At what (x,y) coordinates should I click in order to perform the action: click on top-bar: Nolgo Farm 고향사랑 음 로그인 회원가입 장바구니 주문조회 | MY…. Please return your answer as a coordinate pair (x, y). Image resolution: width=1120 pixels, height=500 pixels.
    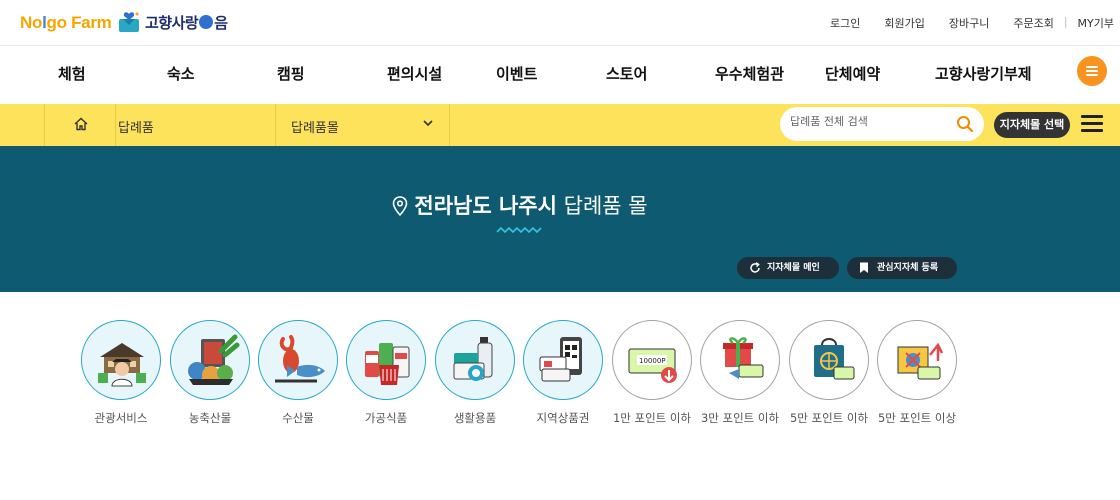
    Looking at the image, I should click on (560, 23).